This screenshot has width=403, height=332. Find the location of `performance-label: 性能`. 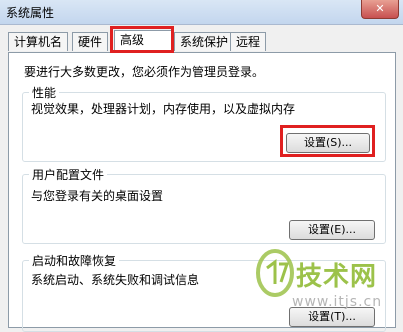

performance-label: 性能 is located at coordinates (44, 92).